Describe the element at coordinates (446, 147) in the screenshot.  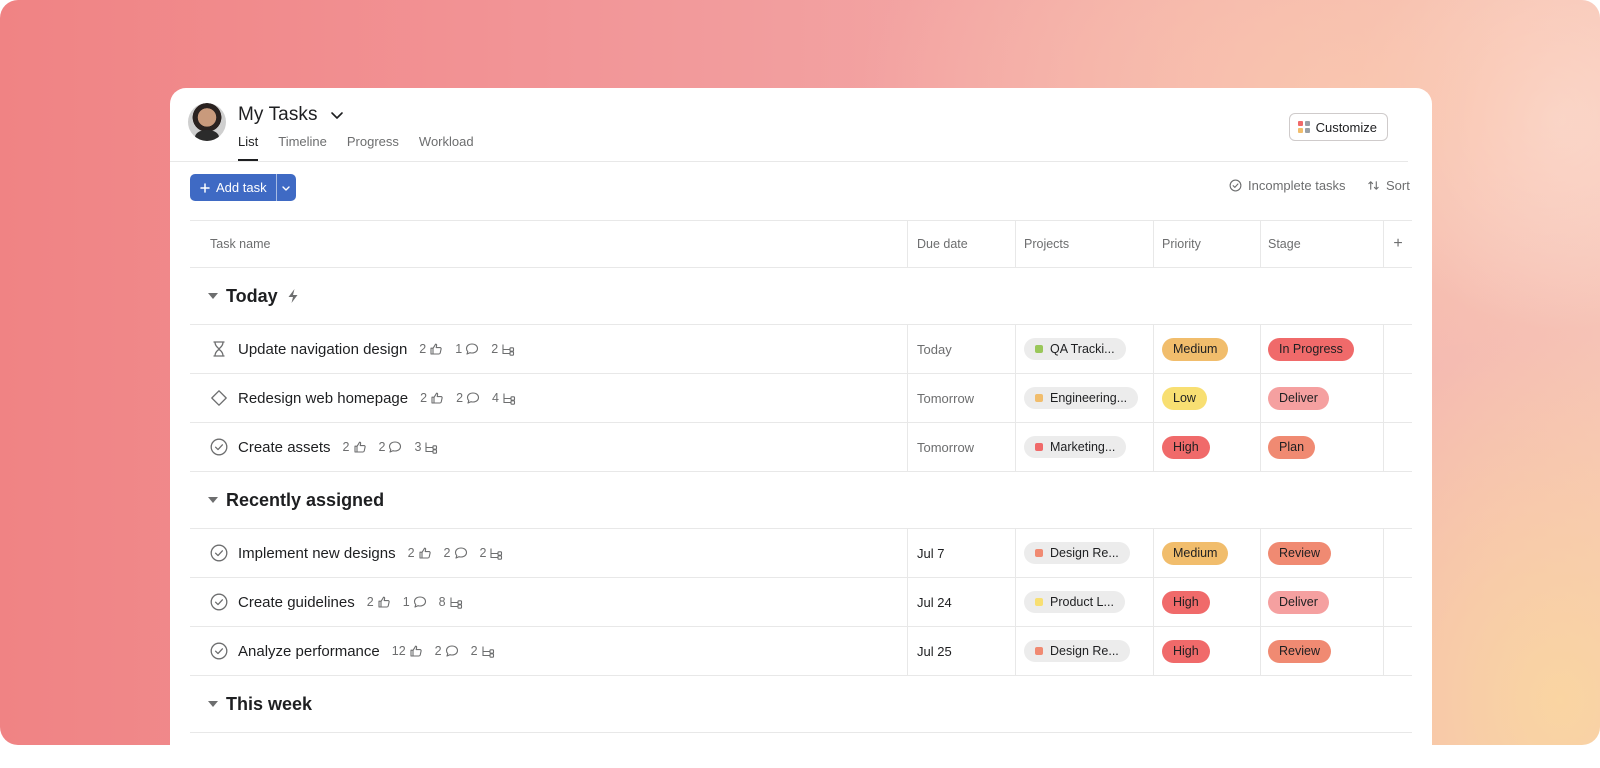
I see `tab-workload: Workload` at that location.